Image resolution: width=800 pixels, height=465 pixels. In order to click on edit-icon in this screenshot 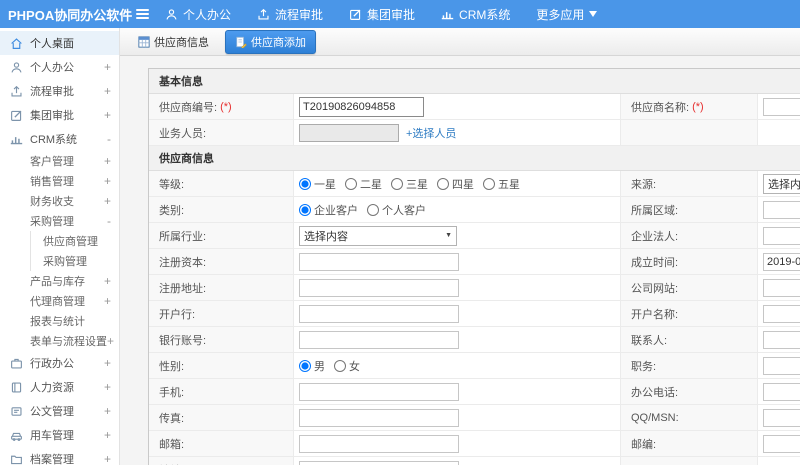, I will do `click(355, 14)`.